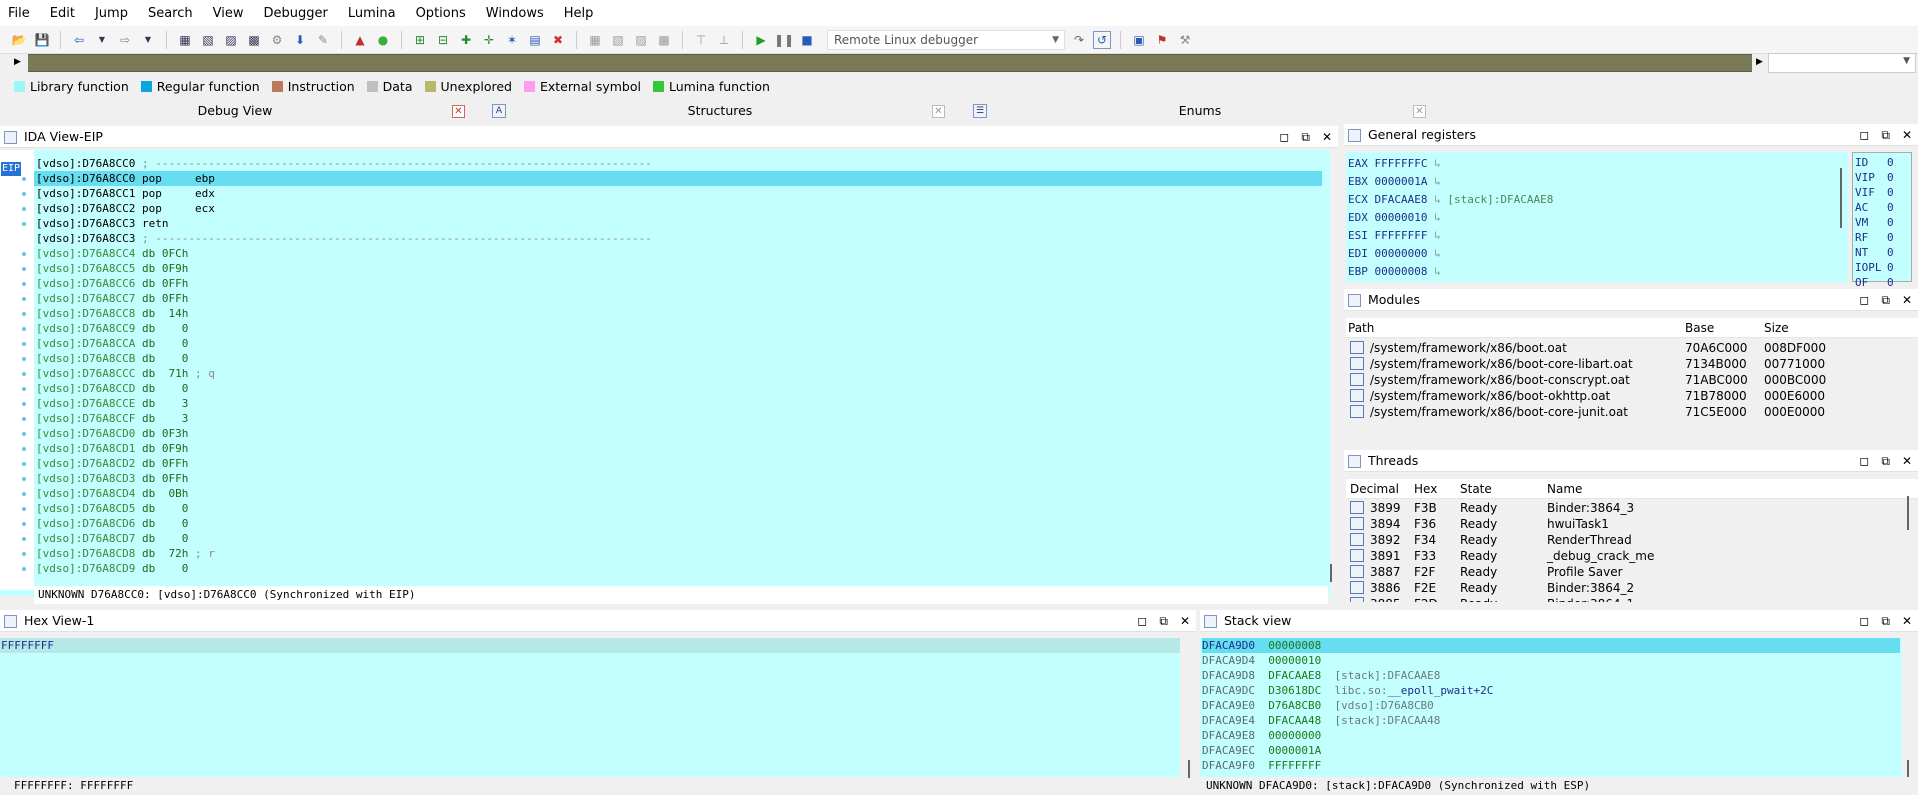 The image size is (1918, 795). Describe the element at coordinates (1294, 765) in the screenshot. I see `stack-value: FFFFFFFF` at that location.